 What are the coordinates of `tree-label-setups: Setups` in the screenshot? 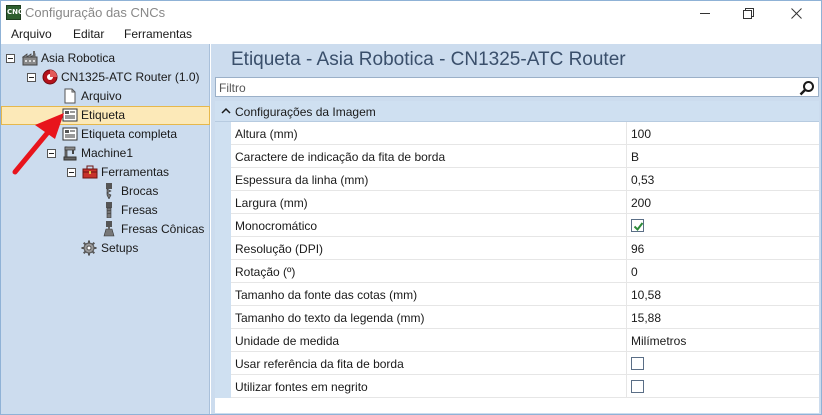 It's located at (120, 248).